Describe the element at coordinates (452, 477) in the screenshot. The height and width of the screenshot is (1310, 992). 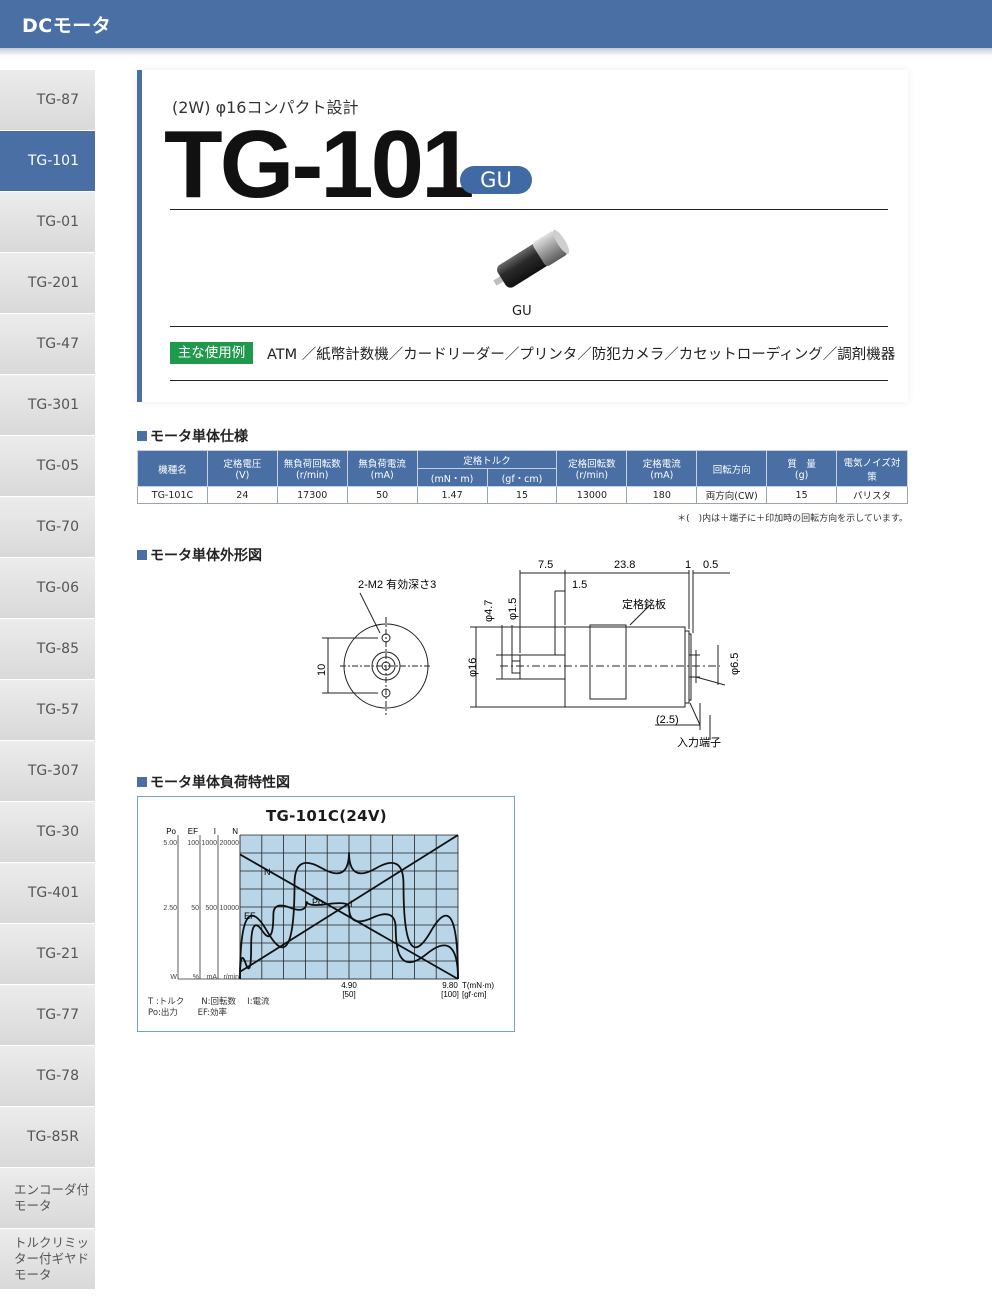
I see `col-torque-mn: (mN・m)` at that location.